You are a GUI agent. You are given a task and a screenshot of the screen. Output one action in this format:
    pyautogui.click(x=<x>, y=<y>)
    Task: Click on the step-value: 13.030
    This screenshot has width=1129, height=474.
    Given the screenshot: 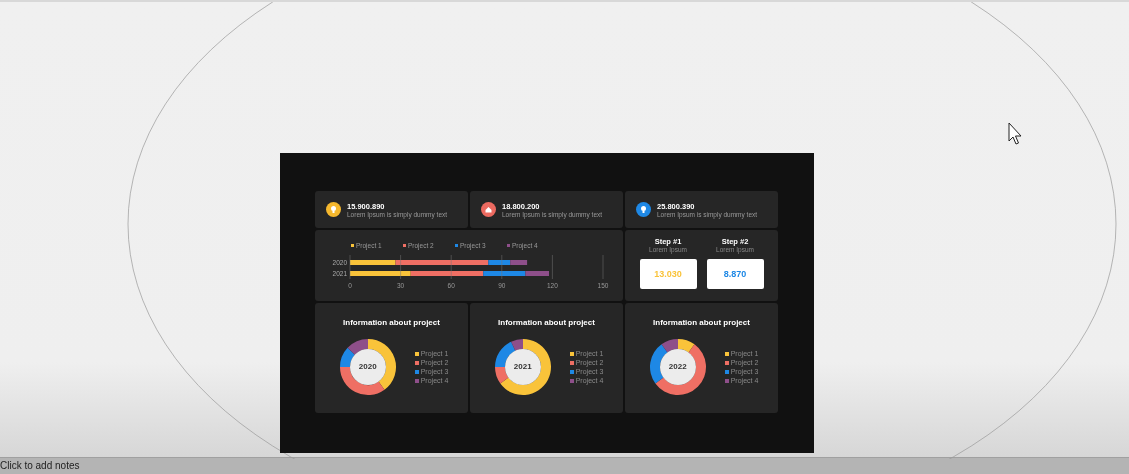 What is the action you would take?
    pyautogui.click(x=668, y=274)
    